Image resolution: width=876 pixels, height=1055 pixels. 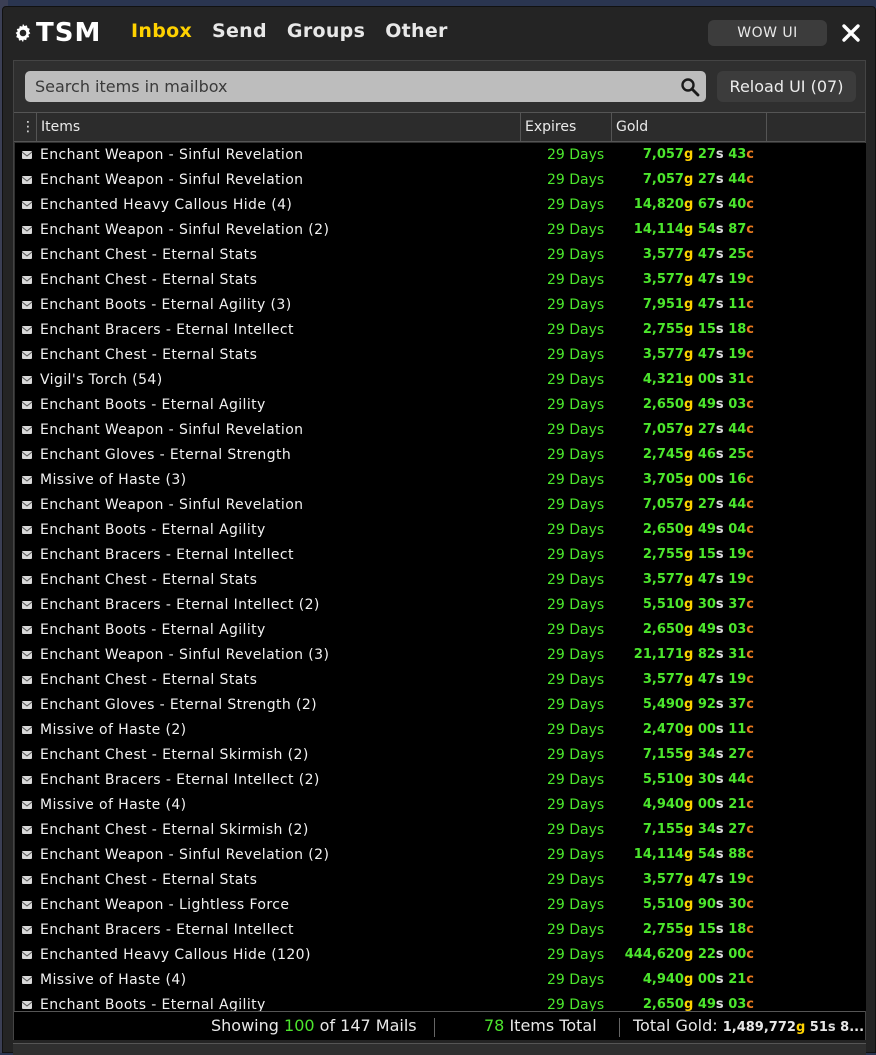 I want to click on column-header-items: Items, so click(x=279, y=127).